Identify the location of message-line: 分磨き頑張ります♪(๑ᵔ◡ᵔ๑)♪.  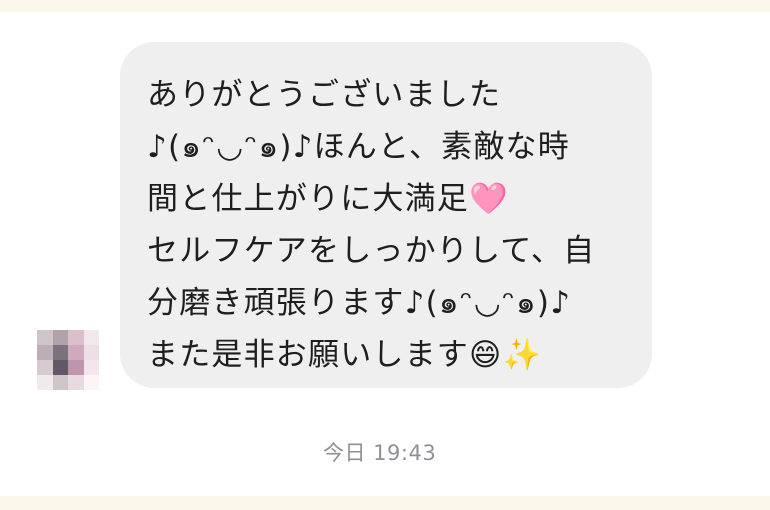
(359, 303).